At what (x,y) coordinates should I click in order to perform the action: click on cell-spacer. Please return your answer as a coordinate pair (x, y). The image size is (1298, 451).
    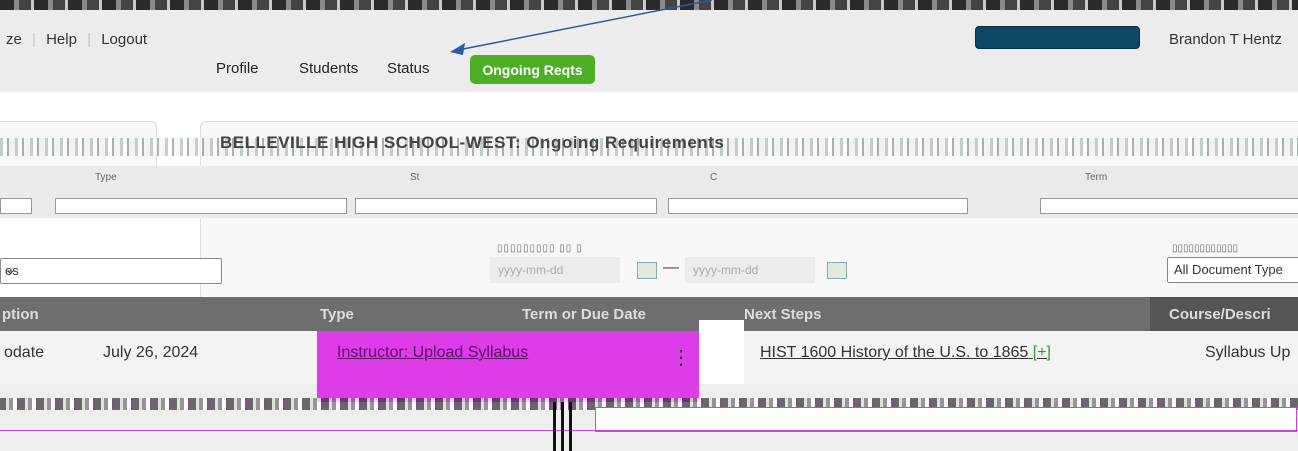
    Looking at the image, I should click on (721, 352).